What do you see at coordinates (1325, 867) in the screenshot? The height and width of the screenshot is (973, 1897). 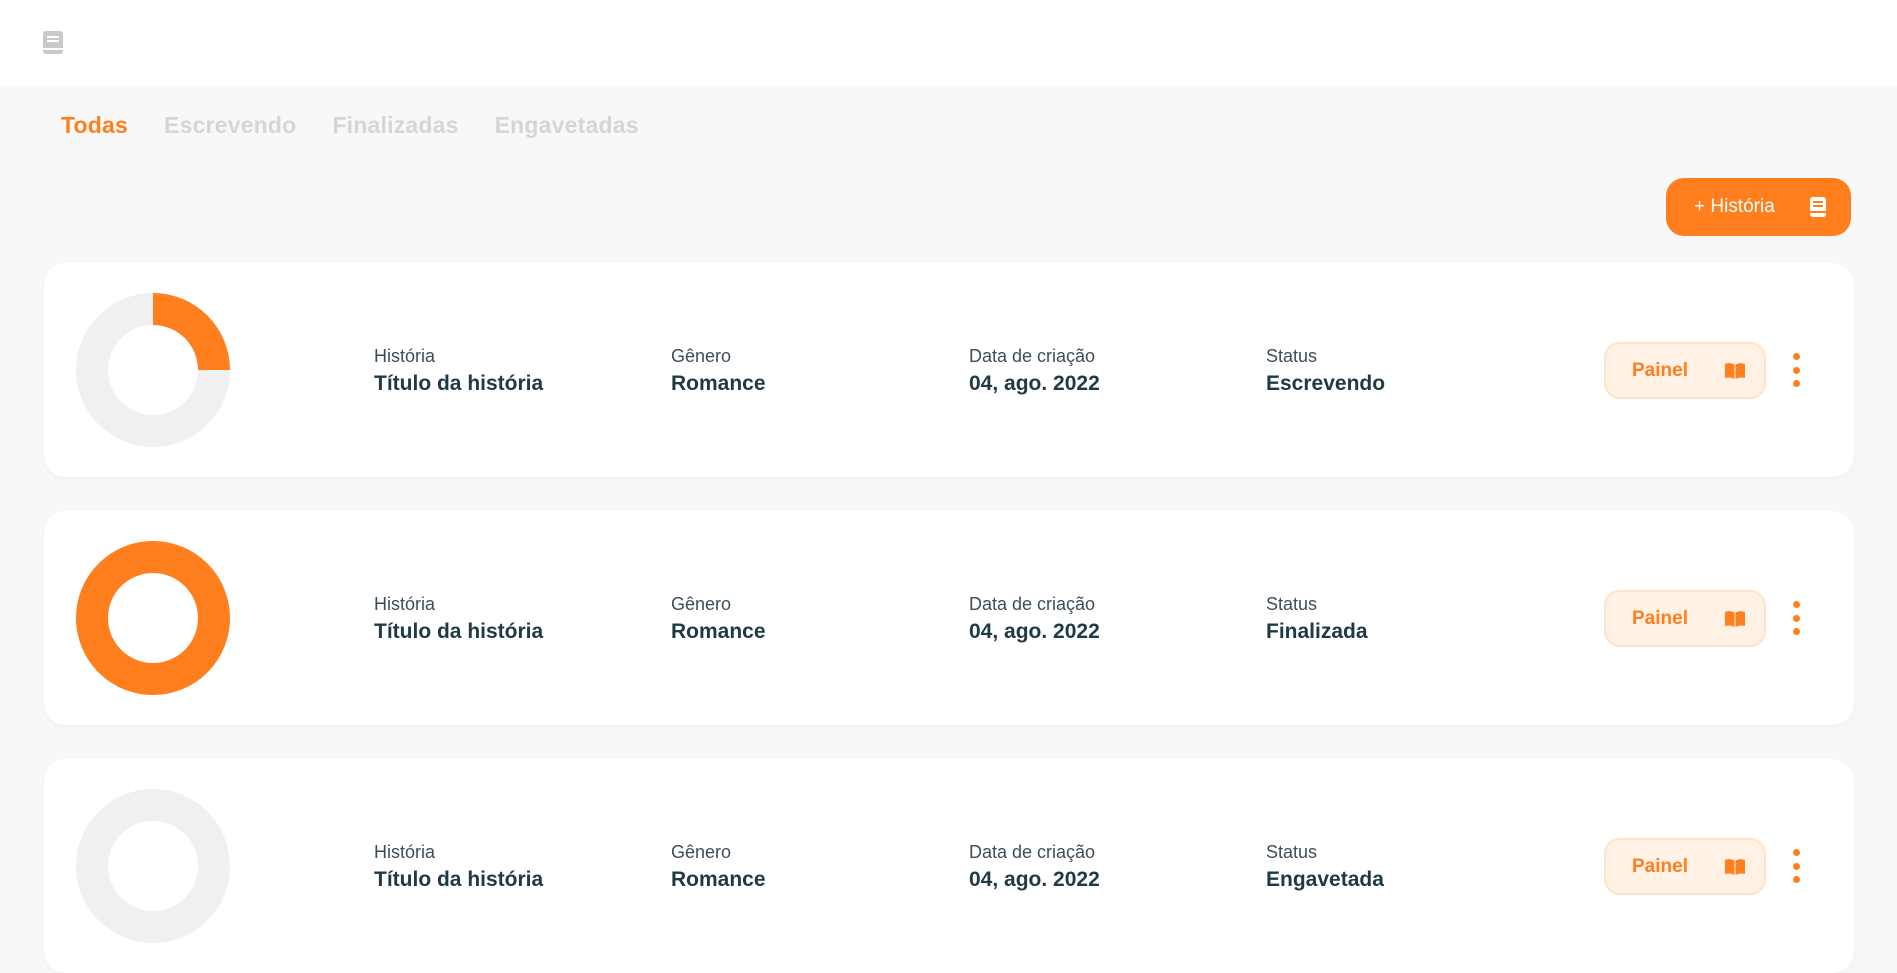 I see `status-field: Status Engavetada` at bounding box center [1325, 867].